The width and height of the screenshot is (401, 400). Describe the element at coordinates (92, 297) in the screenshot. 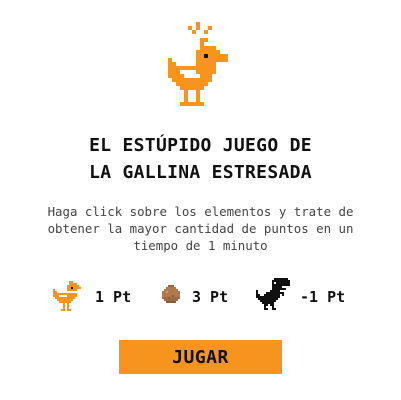

I see `points-item-hen: 1 Pt` at that location.